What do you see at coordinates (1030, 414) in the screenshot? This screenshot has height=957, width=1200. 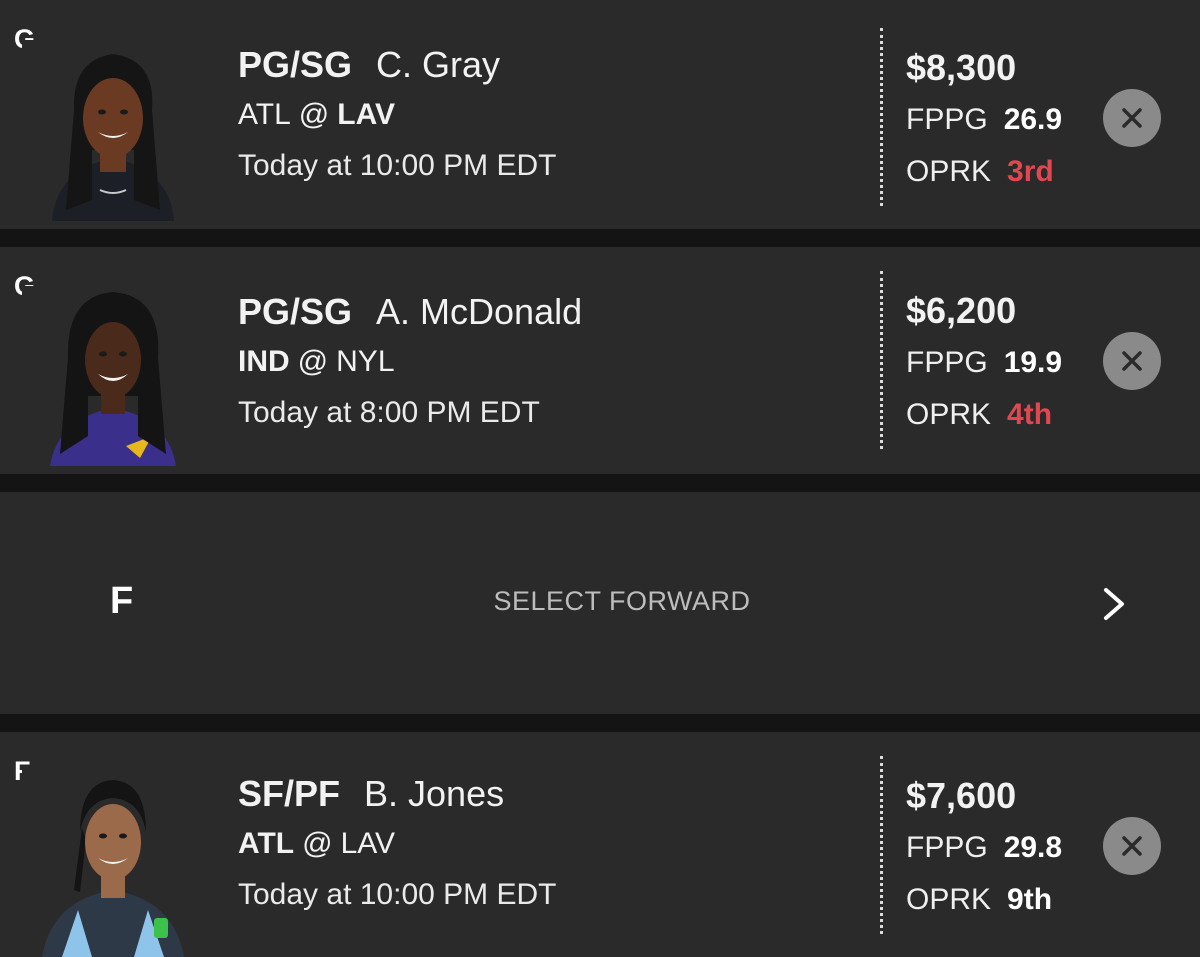 I see `oprk-value: 4th` at bounding box center [1030, 414].